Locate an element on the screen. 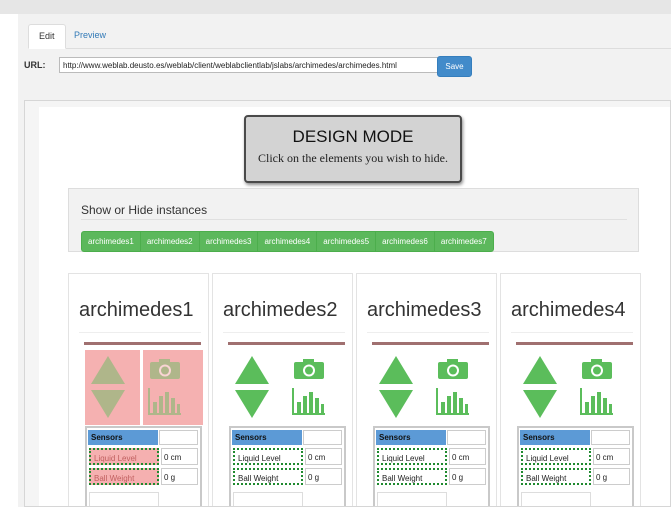 This screenshot has width=671, height=507. instance-button-archimedes3: archimedes3 is located at coordinates (229, 241).